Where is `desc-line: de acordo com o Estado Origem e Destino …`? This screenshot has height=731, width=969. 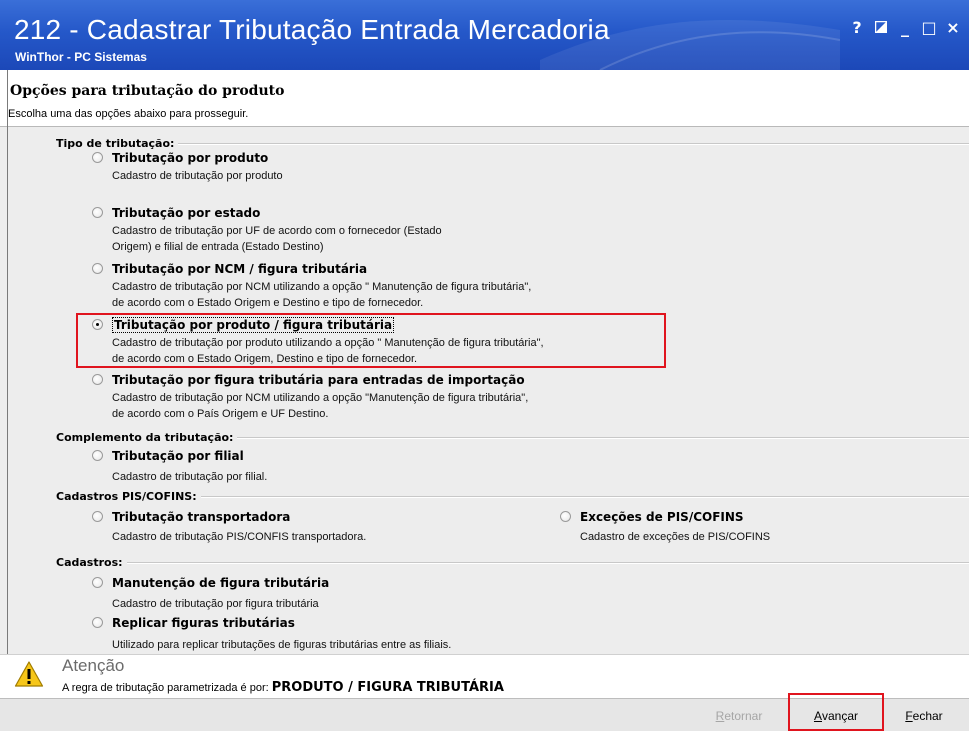
desc-line: de acordo com o Estado Origem e Destino … is located at coordinates (268, 303).